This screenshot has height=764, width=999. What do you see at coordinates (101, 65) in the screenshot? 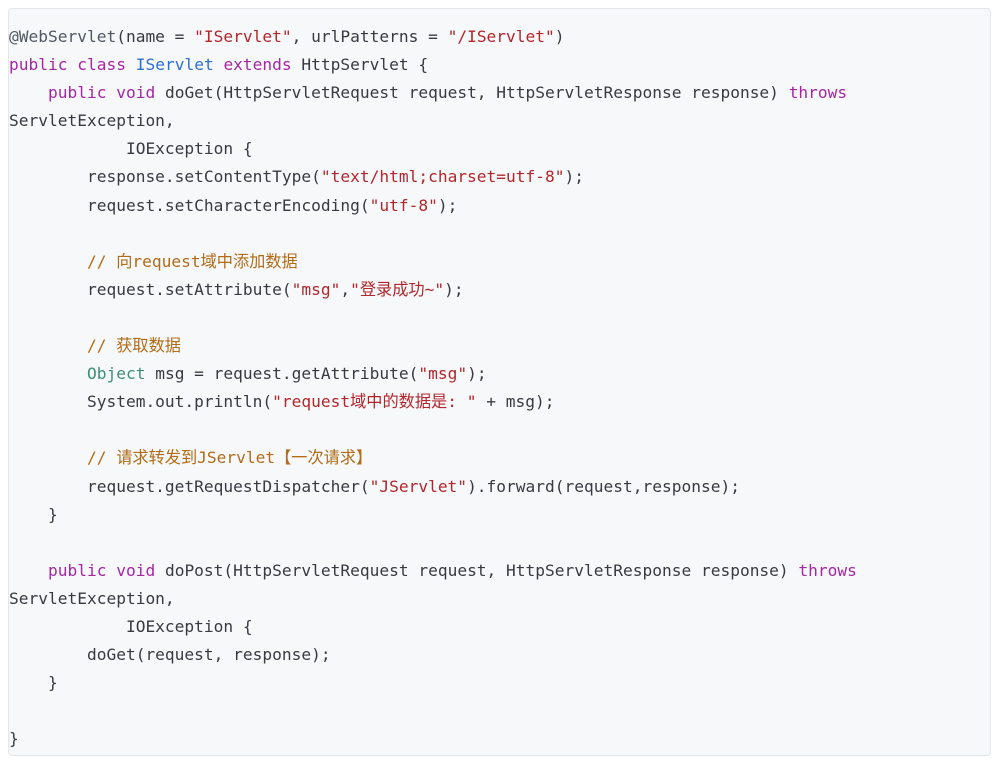
I see `code-token: class` at bounding box center [101, 65].